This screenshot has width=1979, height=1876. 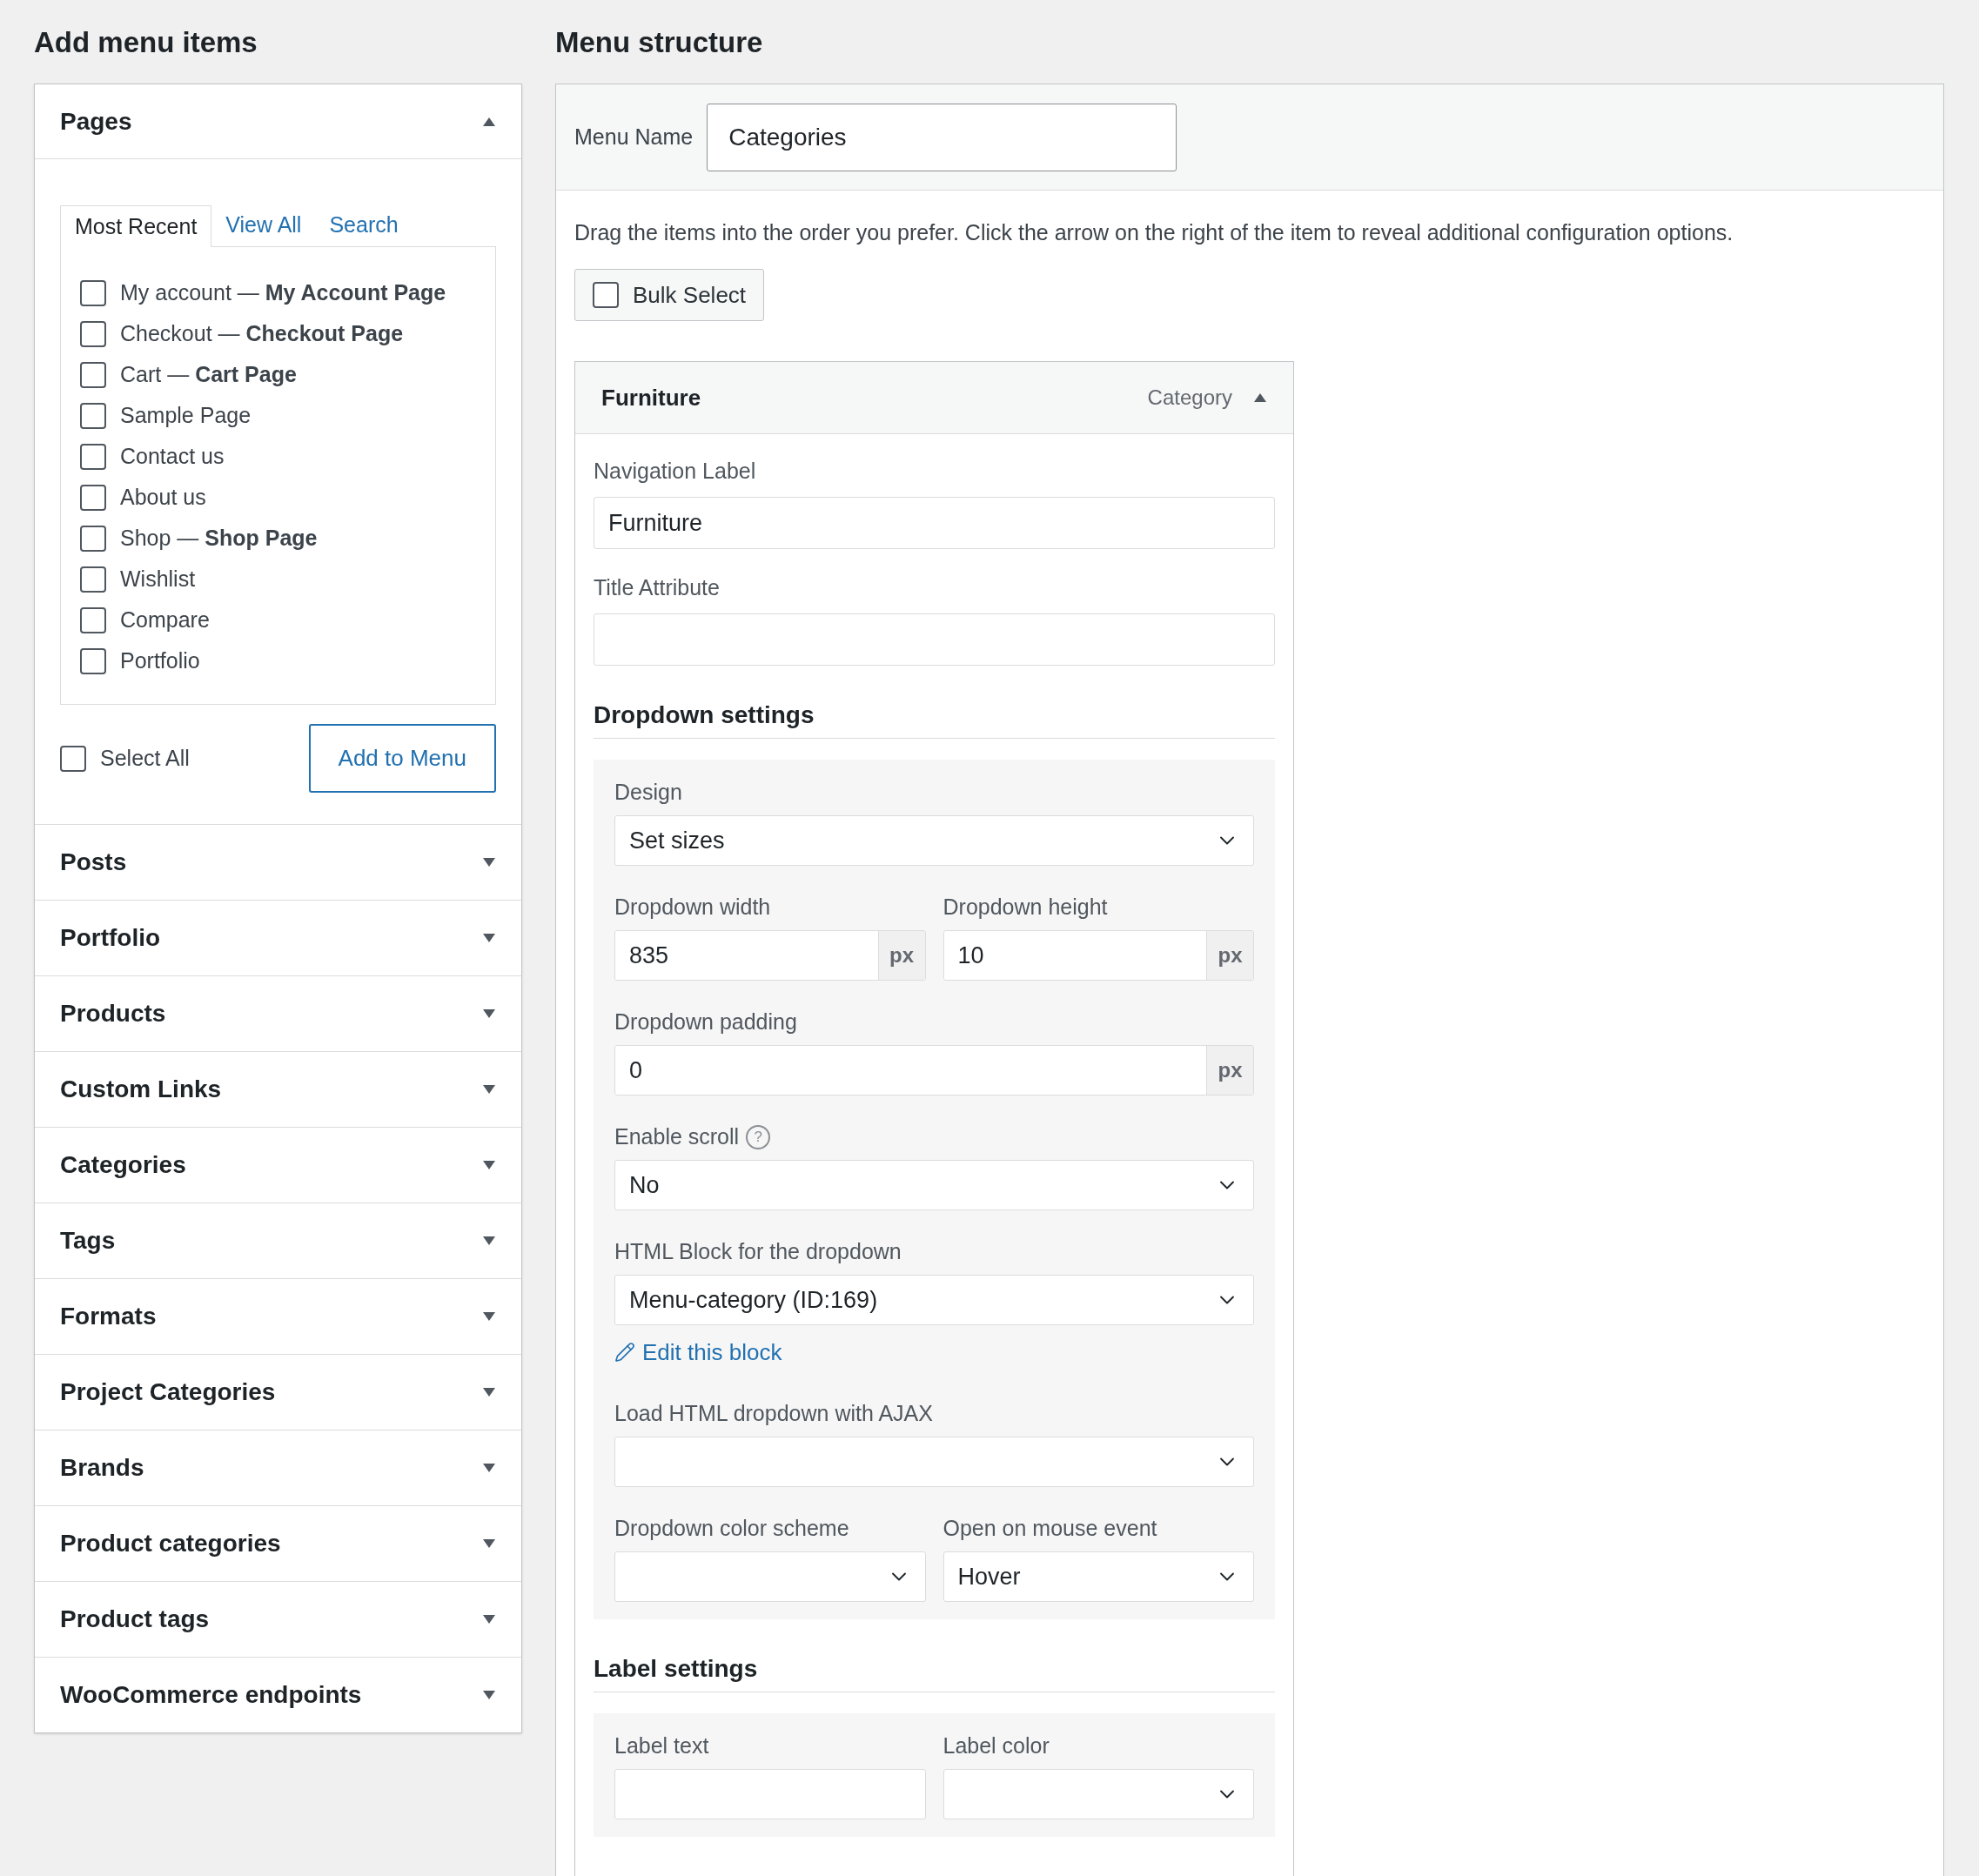 I want to click on page-label: My account — My Account Page, so click(x=283, y=292).